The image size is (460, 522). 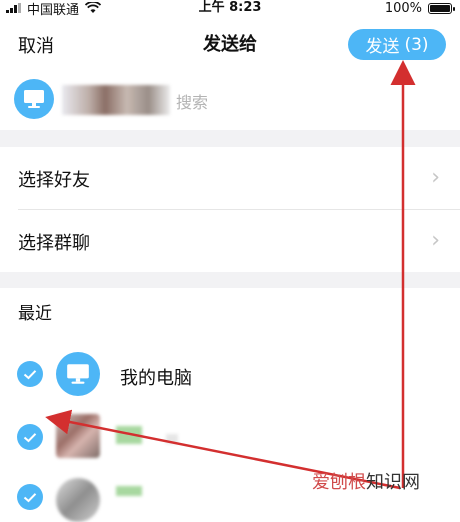 What do you see at coordinates (441, 8) in the screenshot?
I see `battery-icon` at bounding box center [441, 8].